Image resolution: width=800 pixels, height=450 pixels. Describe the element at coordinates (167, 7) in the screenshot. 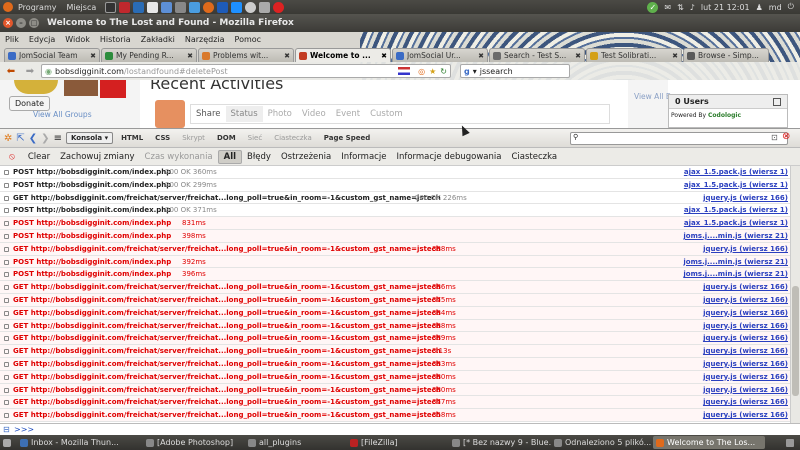

I see `chat-icon` at that location.